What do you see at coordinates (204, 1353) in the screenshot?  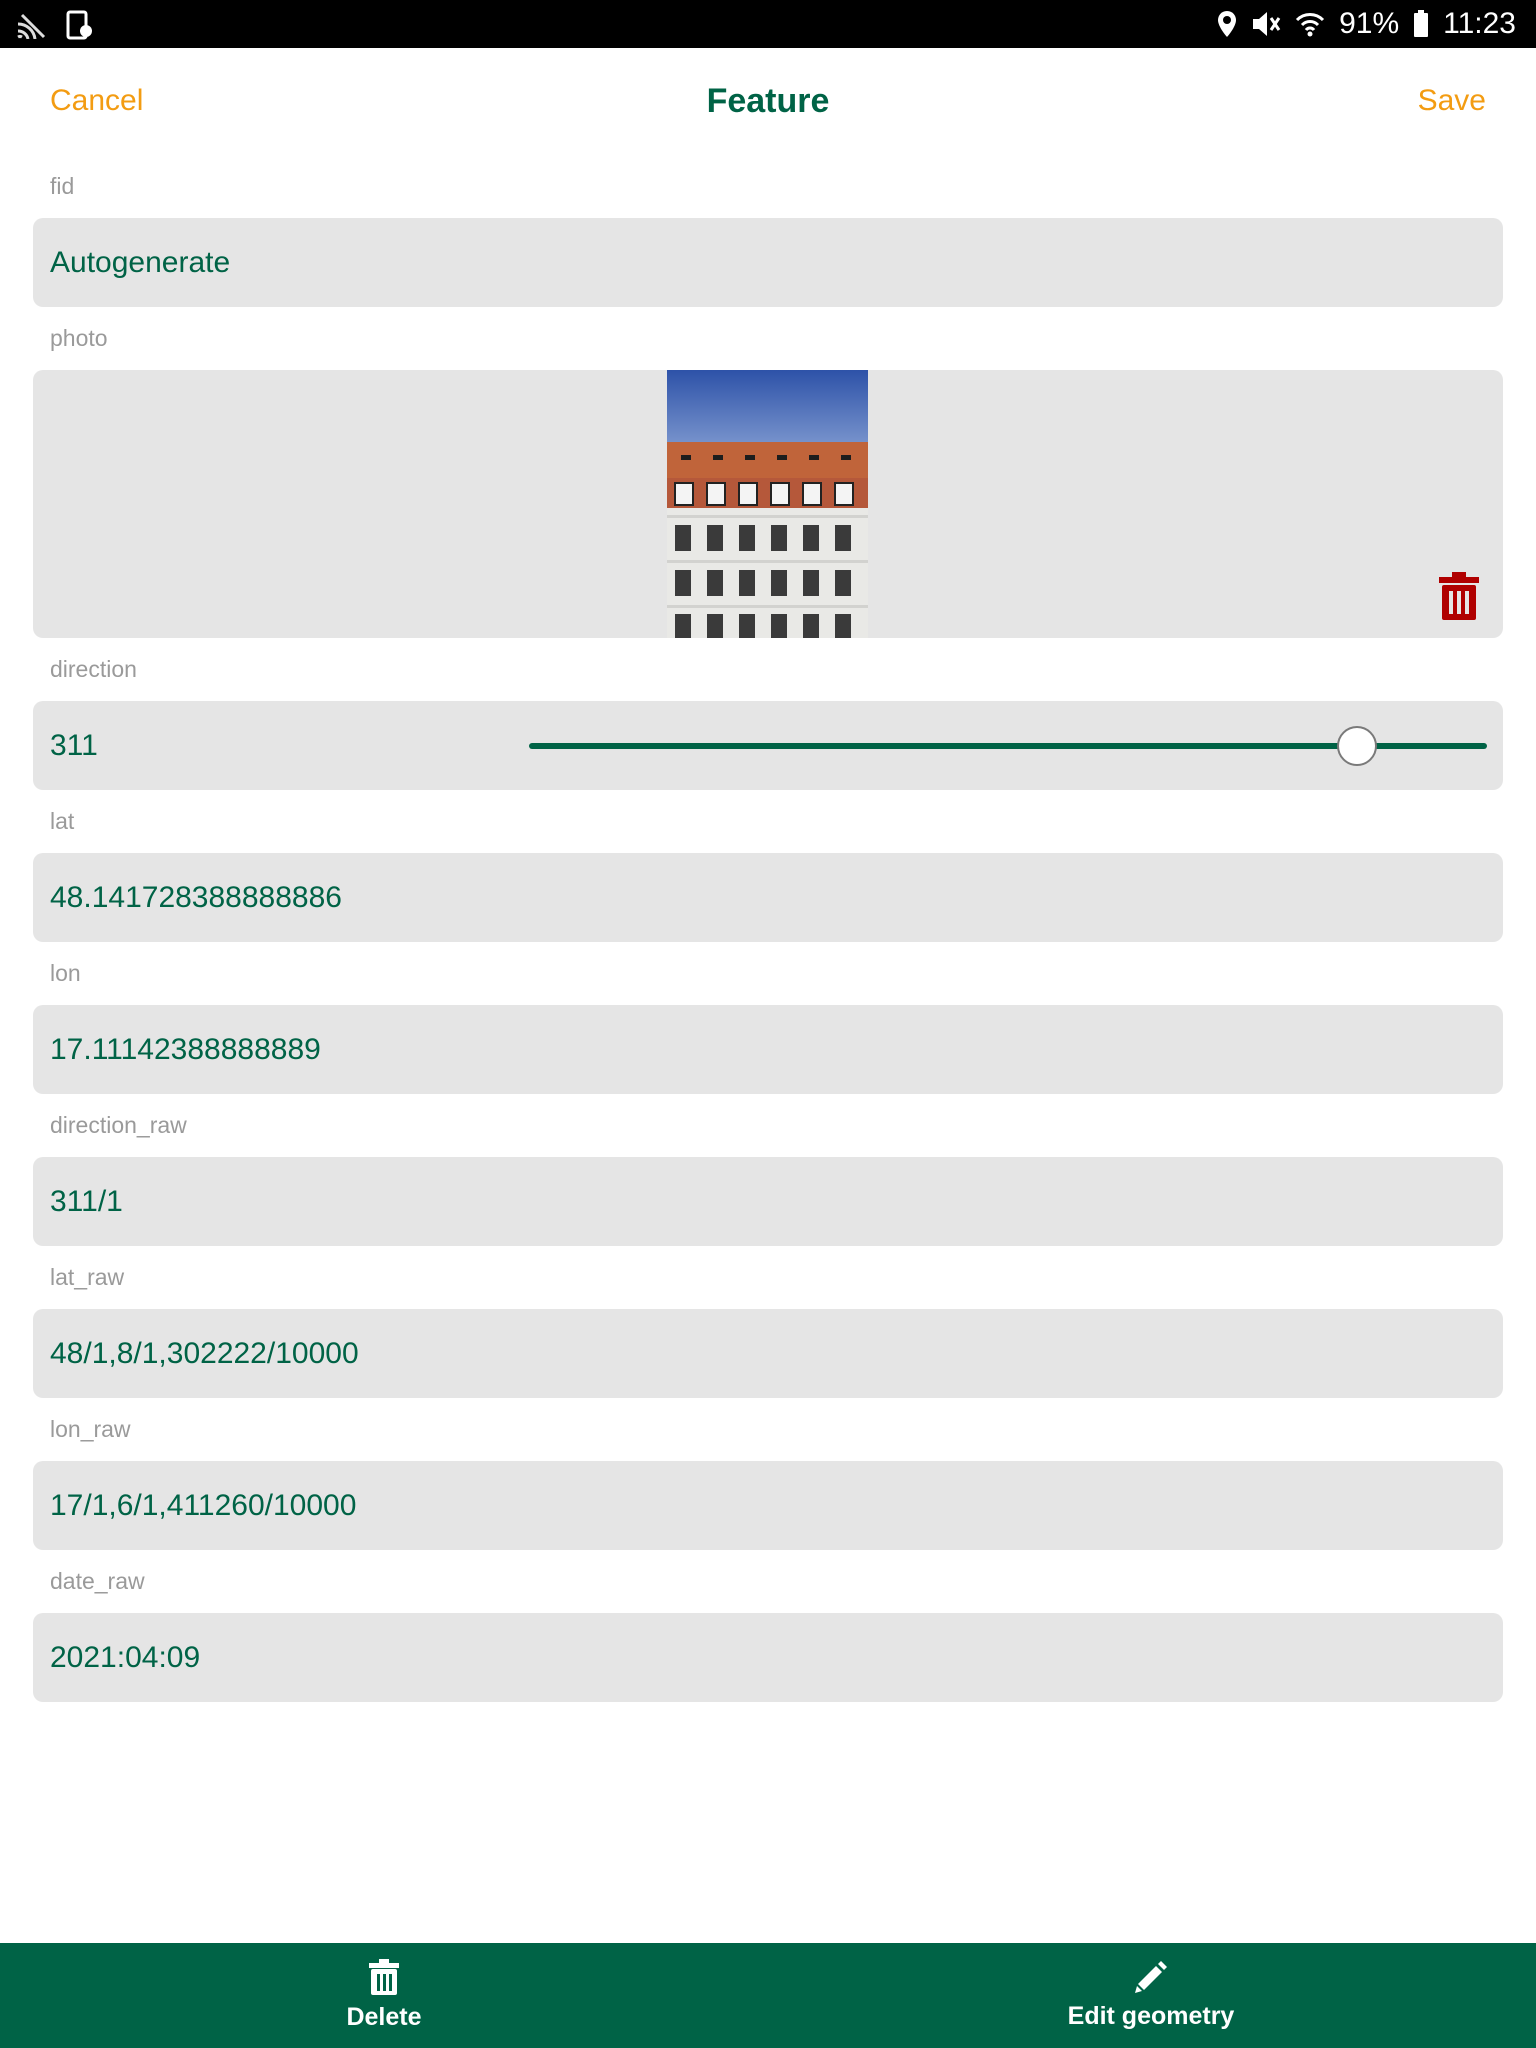 I see `lat-raw-value: 48/1,8/1,302222/10000` at bounding box center [204, 1353].